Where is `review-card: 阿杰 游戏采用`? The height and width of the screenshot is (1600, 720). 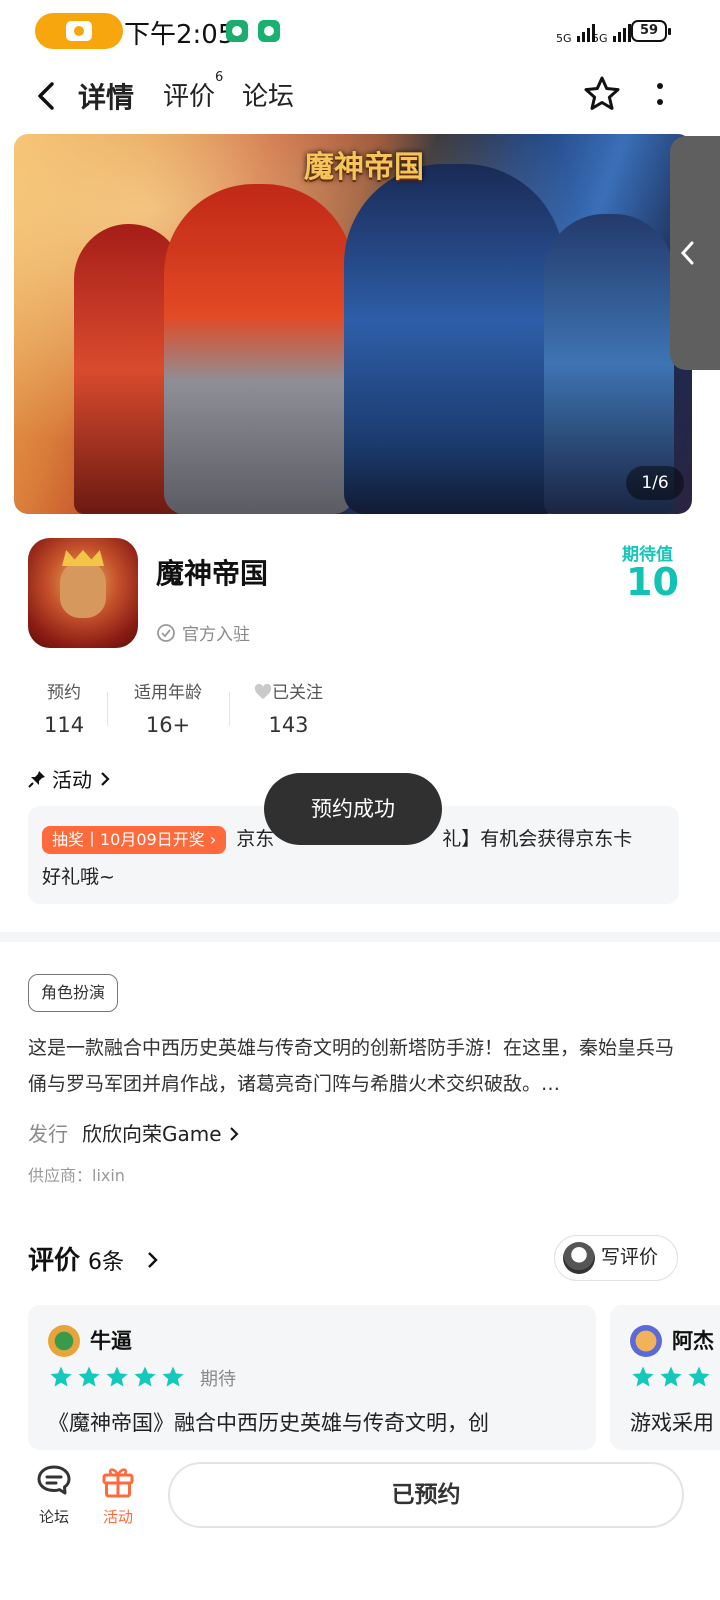 review-card: 阿杰 游戏采用 is located at coordinates (665, 1377).